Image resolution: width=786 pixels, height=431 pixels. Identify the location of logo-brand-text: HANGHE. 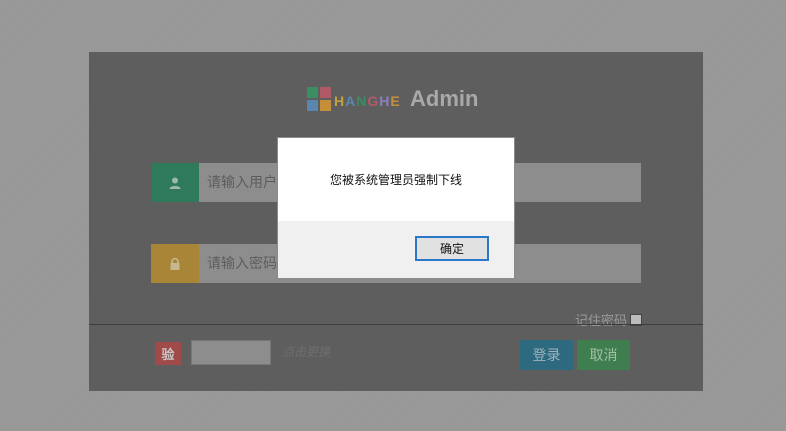
(367, 101).